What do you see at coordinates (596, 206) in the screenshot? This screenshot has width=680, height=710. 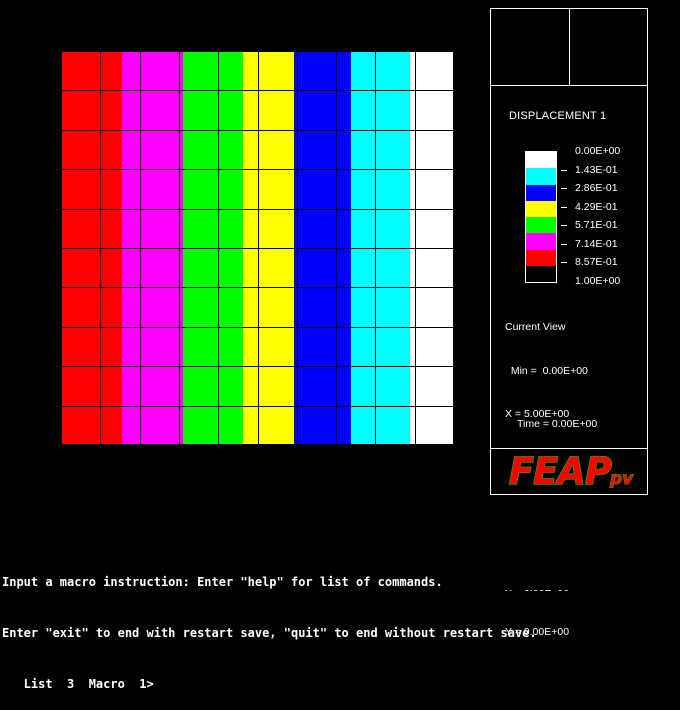 I see `colorbar-label-3: 4.29E-01` at bounding box center [596, 206].